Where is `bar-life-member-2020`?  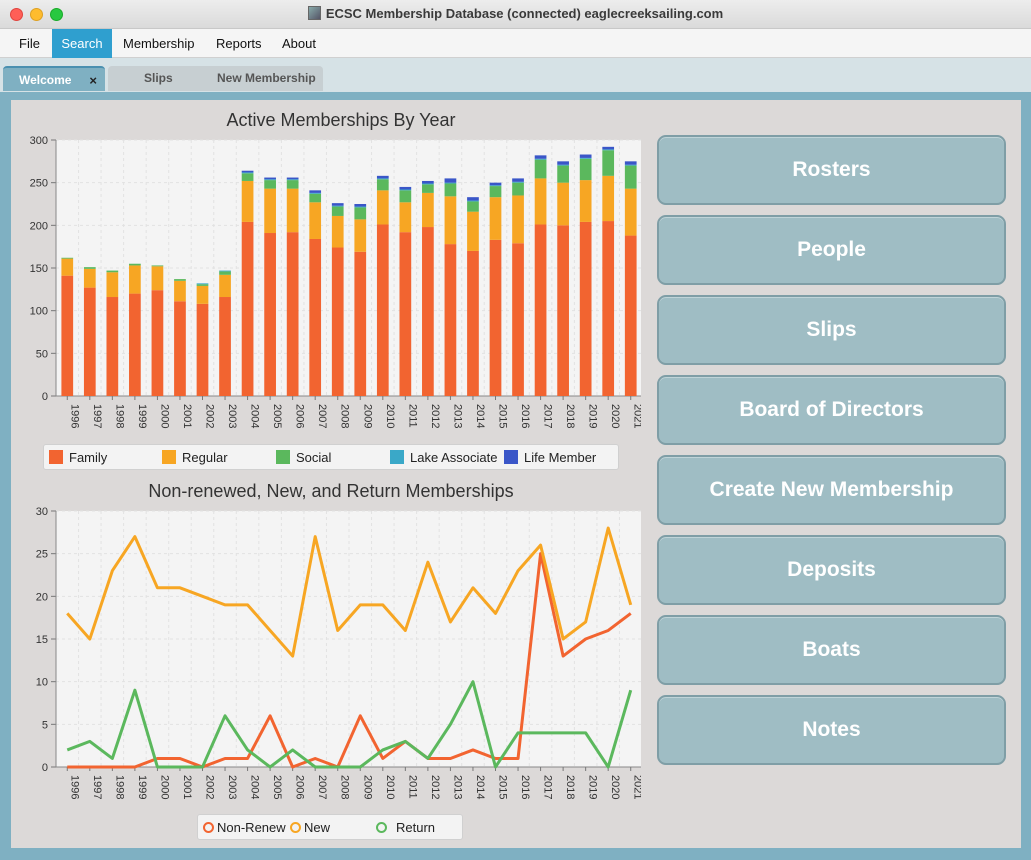
bar-life-member-2020 is located at coordinates (608, 148).